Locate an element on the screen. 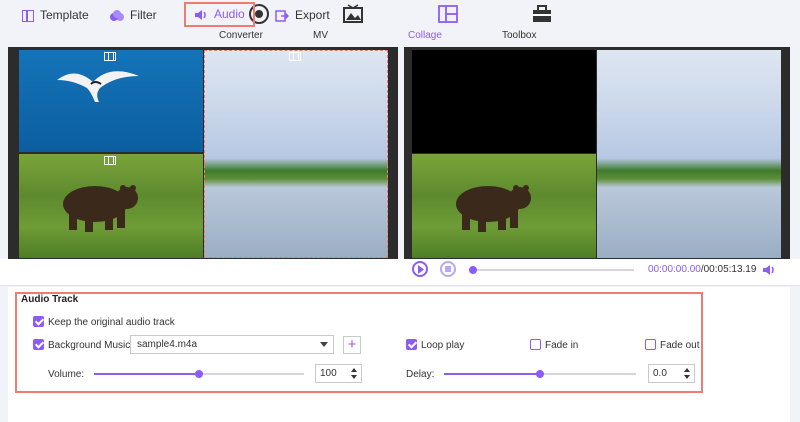 Image resolution: width=800 pixels, height=422 pixels. nav-converter-label: Converter is located at coordinates (241, 35).